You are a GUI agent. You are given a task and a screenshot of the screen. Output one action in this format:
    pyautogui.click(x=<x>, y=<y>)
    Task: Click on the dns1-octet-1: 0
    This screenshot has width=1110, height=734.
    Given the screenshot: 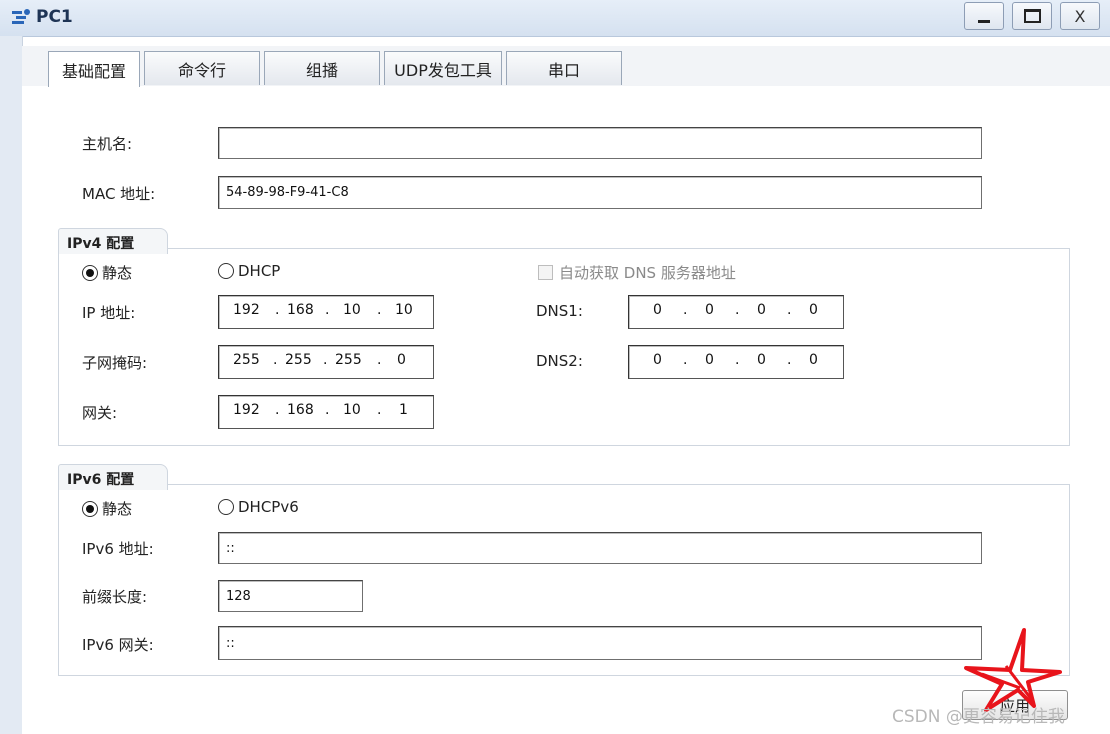 What is the action you would take?
    pyautogui.click(x=657, y=310)
    